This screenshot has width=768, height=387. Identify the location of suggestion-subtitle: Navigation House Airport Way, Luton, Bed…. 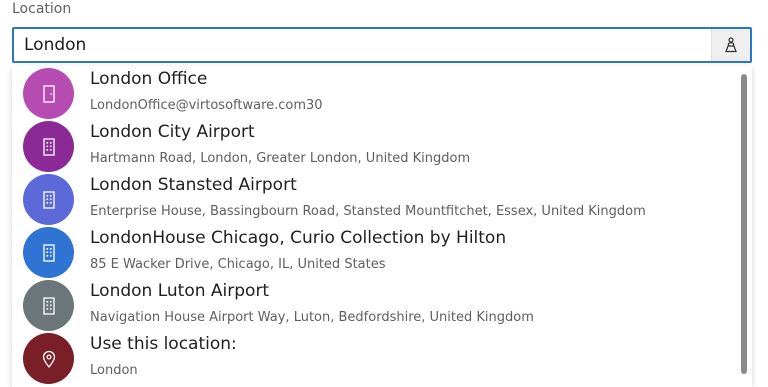
(312, 317).